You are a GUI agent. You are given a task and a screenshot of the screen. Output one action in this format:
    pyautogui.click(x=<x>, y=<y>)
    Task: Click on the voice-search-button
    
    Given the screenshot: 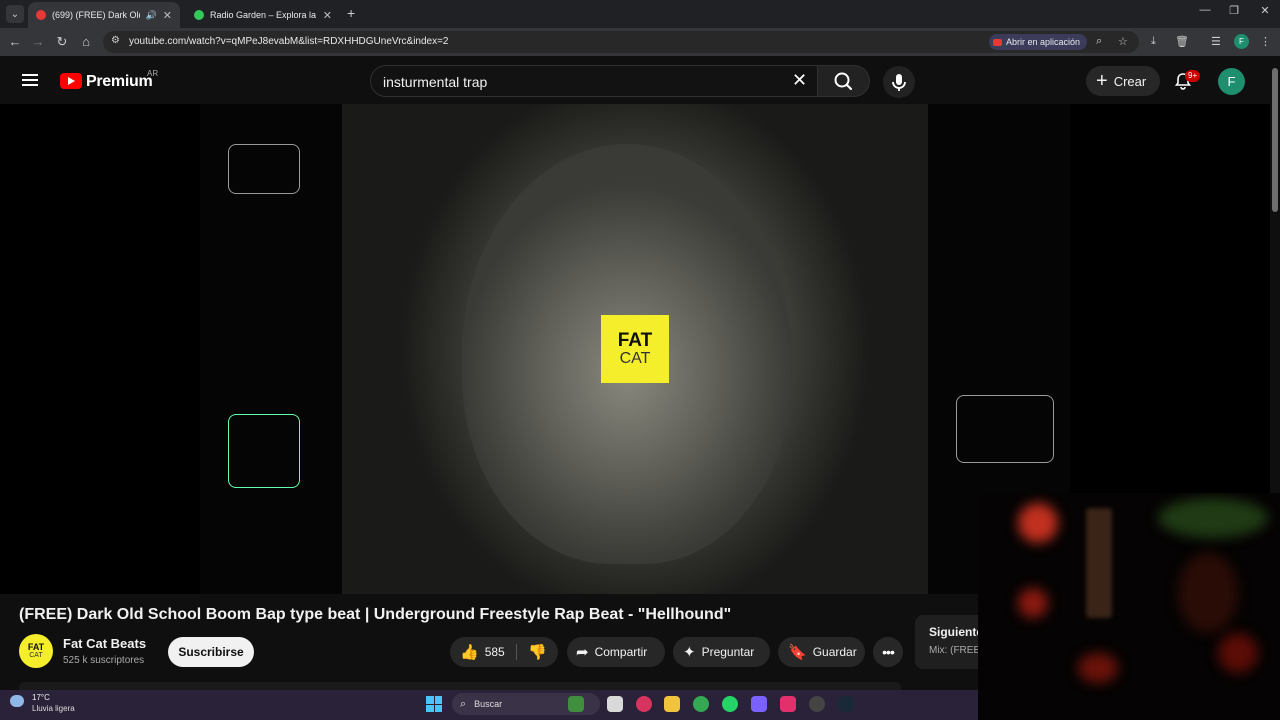 What is the action you would take?
    pyautogui.click(x=899, y=82)
    